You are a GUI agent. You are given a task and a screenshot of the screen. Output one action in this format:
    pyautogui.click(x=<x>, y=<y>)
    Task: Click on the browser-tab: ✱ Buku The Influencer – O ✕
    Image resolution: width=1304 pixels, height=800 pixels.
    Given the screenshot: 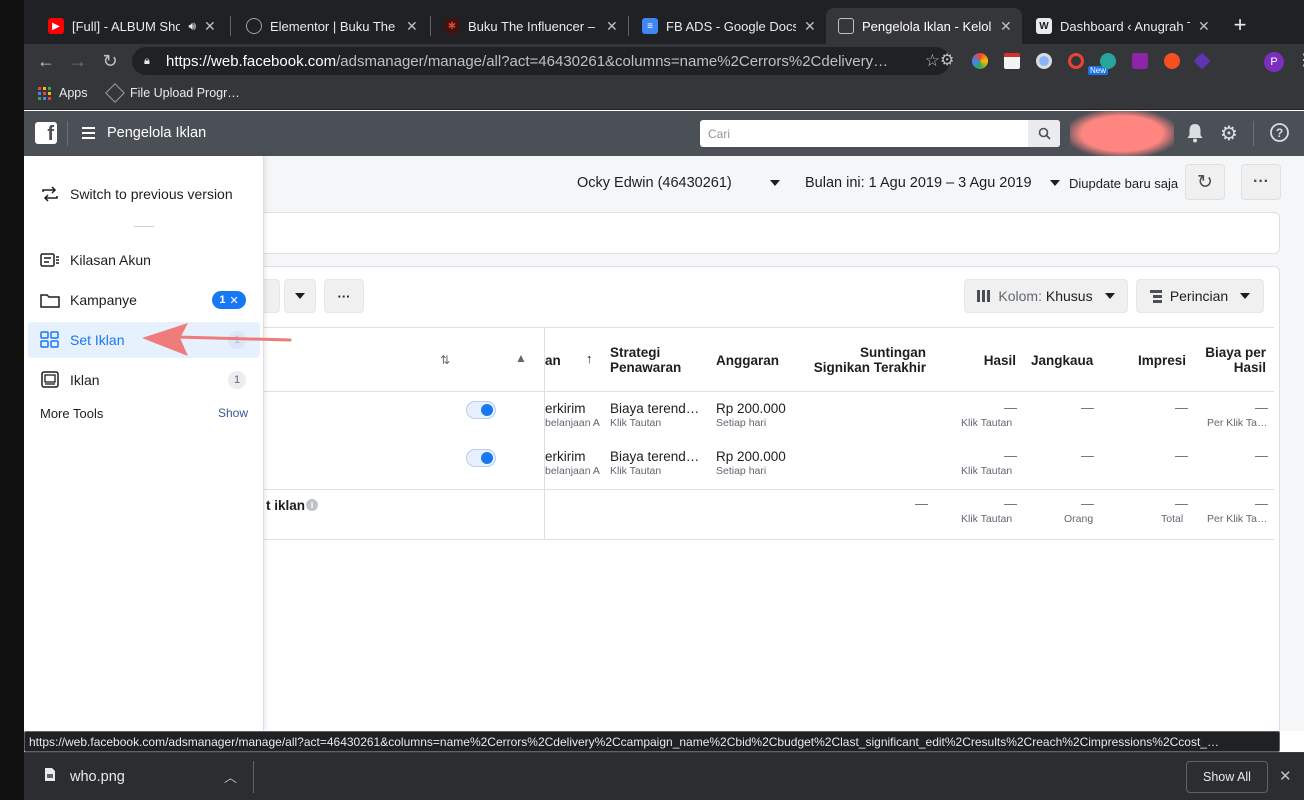 What is the action you would take?
    pyautogui.click(x=530, y=26)
    